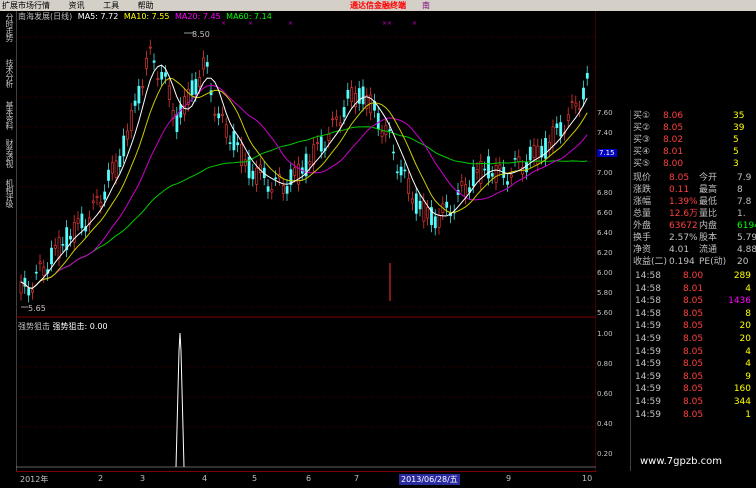 The height and width of the screenshot is (488, 756). I want to click on ma10-label: MA10: 7.55, so click(146, 16).